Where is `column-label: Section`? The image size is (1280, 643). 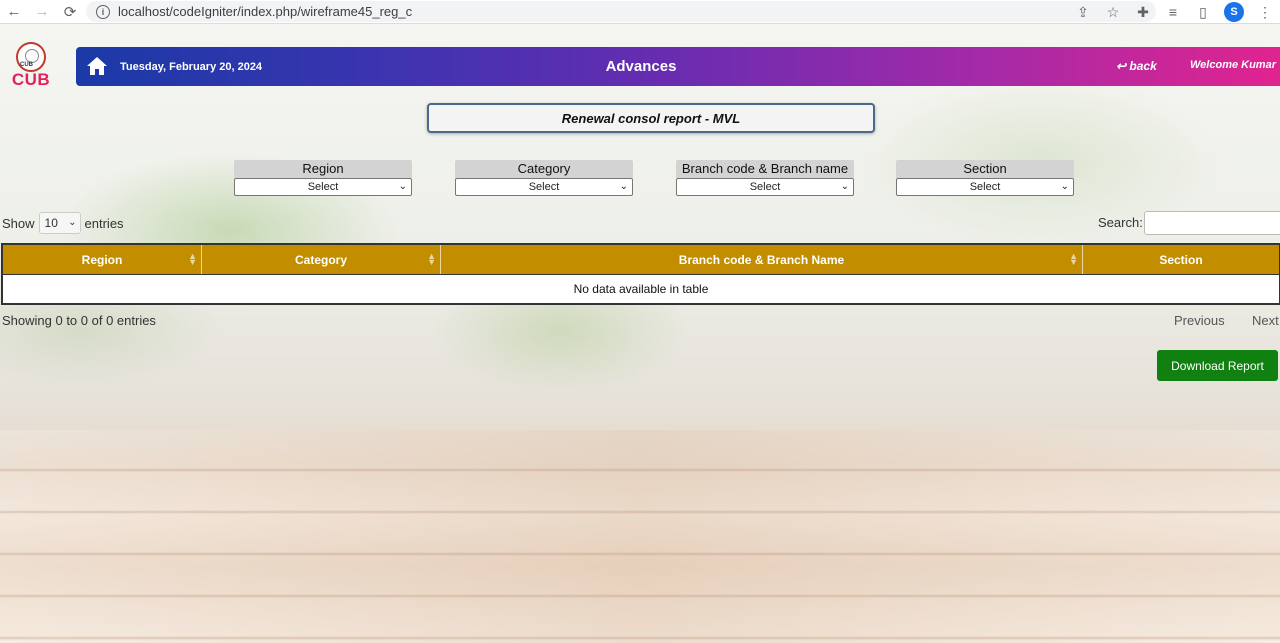 column-label: Section is located at coordinates (1181, 259).